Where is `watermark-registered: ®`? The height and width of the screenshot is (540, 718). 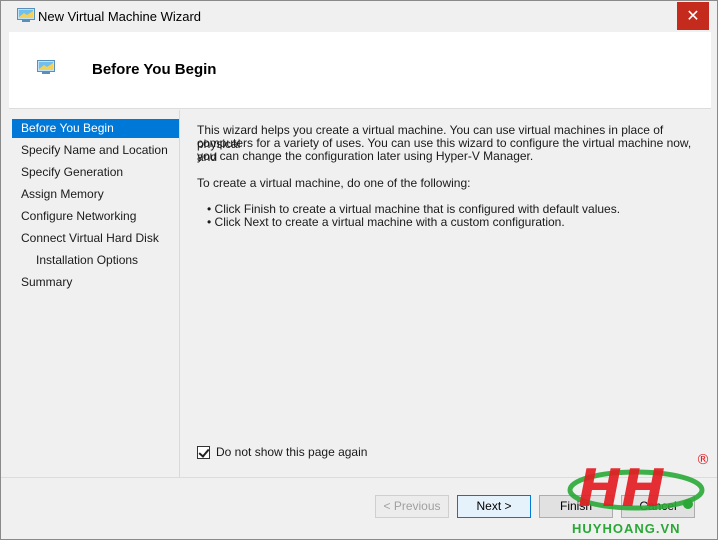 watermark-registered: ® is located at coordinates (703, 460).